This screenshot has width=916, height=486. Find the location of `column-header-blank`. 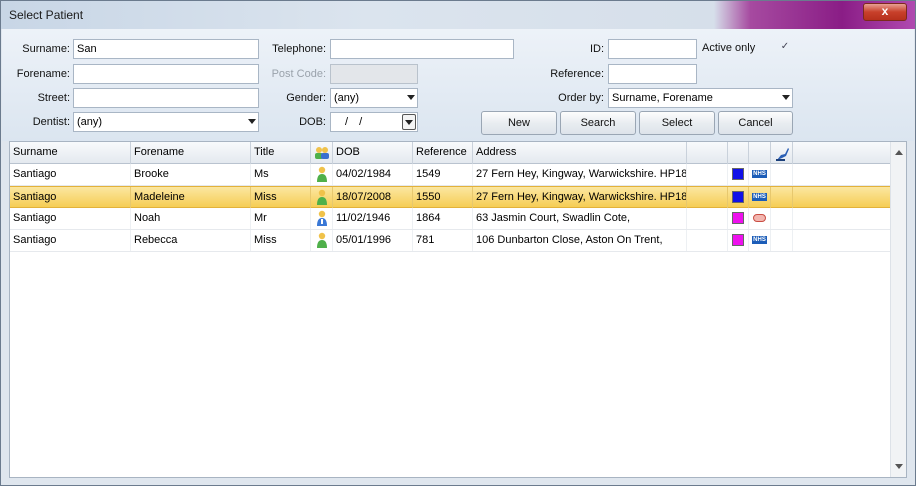

column-header-blank is located at coordinates (707, 153).